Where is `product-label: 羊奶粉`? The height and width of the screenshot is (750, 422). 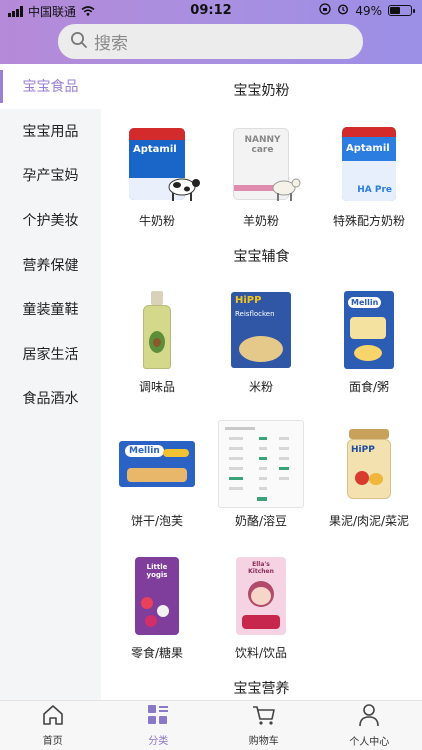
product-label: 羊奶粉 is located at coordinates (260, 221).